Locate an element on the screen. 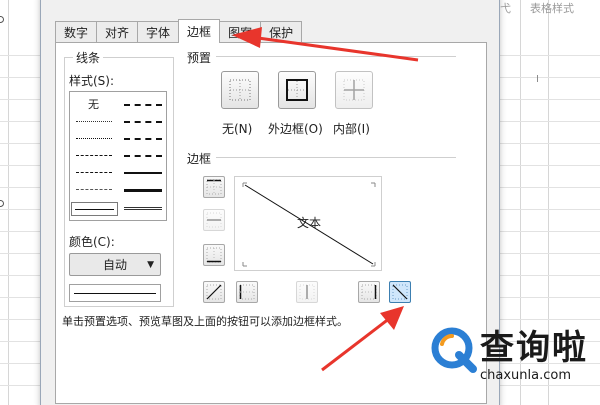 Image resolution: width=600 pixels, height=405 pixels. arrow-to-diagonal-button is located at coordinates (362, 339).